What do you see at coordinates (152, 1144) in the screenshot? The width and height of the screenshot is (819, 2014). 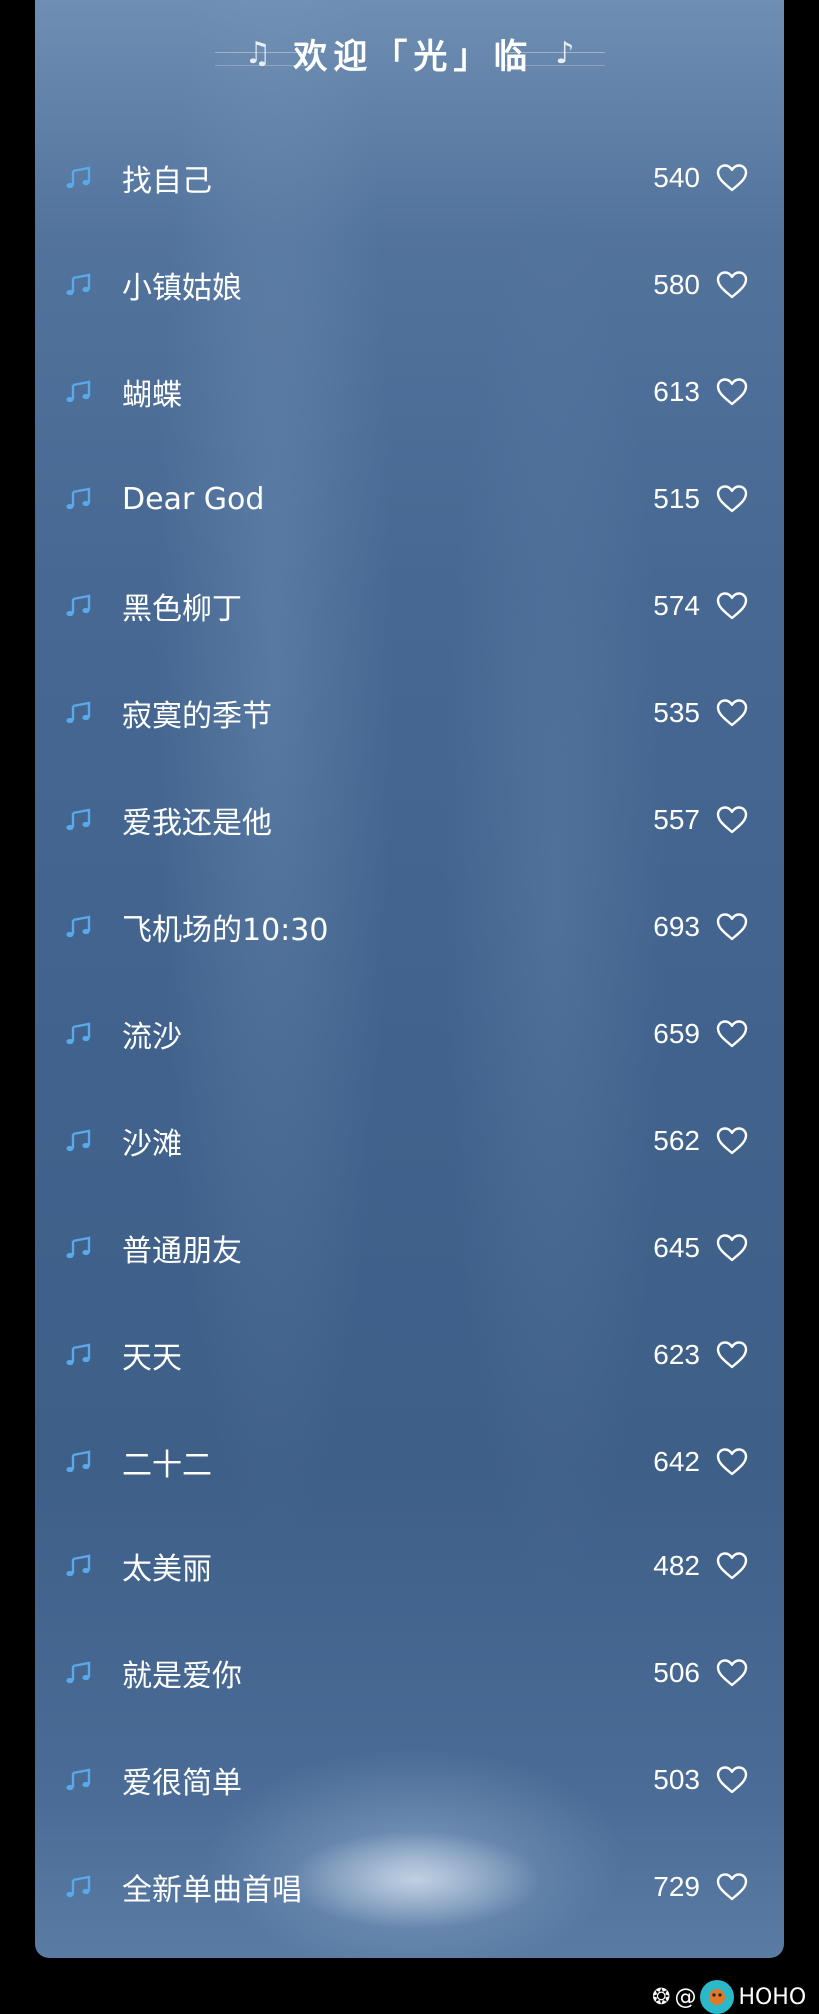 I see `song-title: 沙滩` at bounding box center [152, 1144].